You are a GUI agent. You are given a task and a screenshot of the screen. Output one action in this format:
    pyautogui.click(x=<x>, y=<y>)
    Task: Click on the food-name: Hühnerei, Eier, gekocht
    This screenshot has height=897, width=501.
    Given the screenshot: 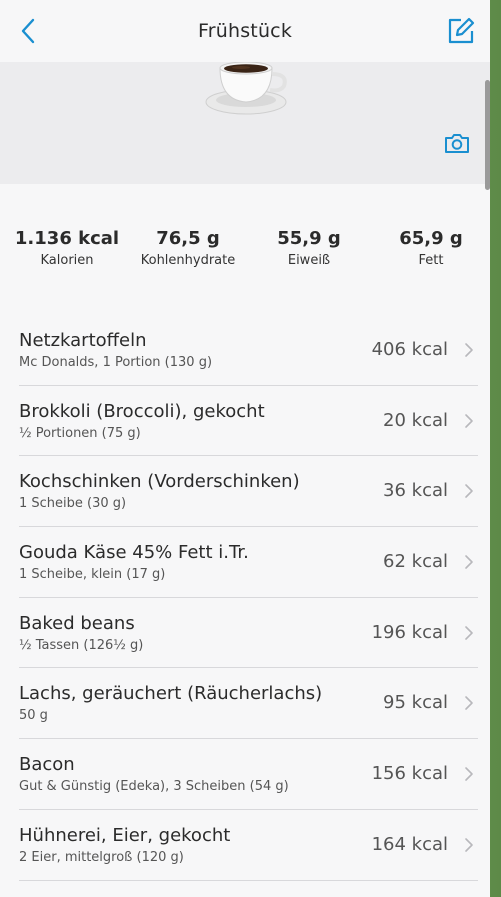 What is the action you would take?
    pyautogui.click(x=125, y=835)
    